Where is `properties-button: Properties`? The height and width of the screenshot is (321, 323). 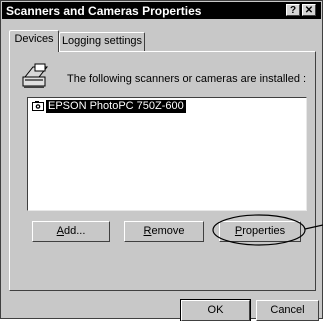
properties-button: Properties is located at coordinates (260, 231).